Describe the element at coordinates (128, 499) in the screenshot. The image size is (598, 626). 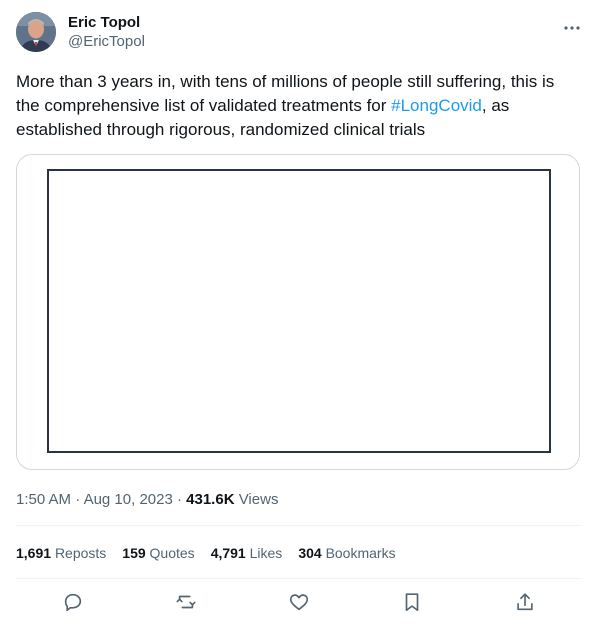
I see `tweet-date: Aug 10, 2023` at that location.